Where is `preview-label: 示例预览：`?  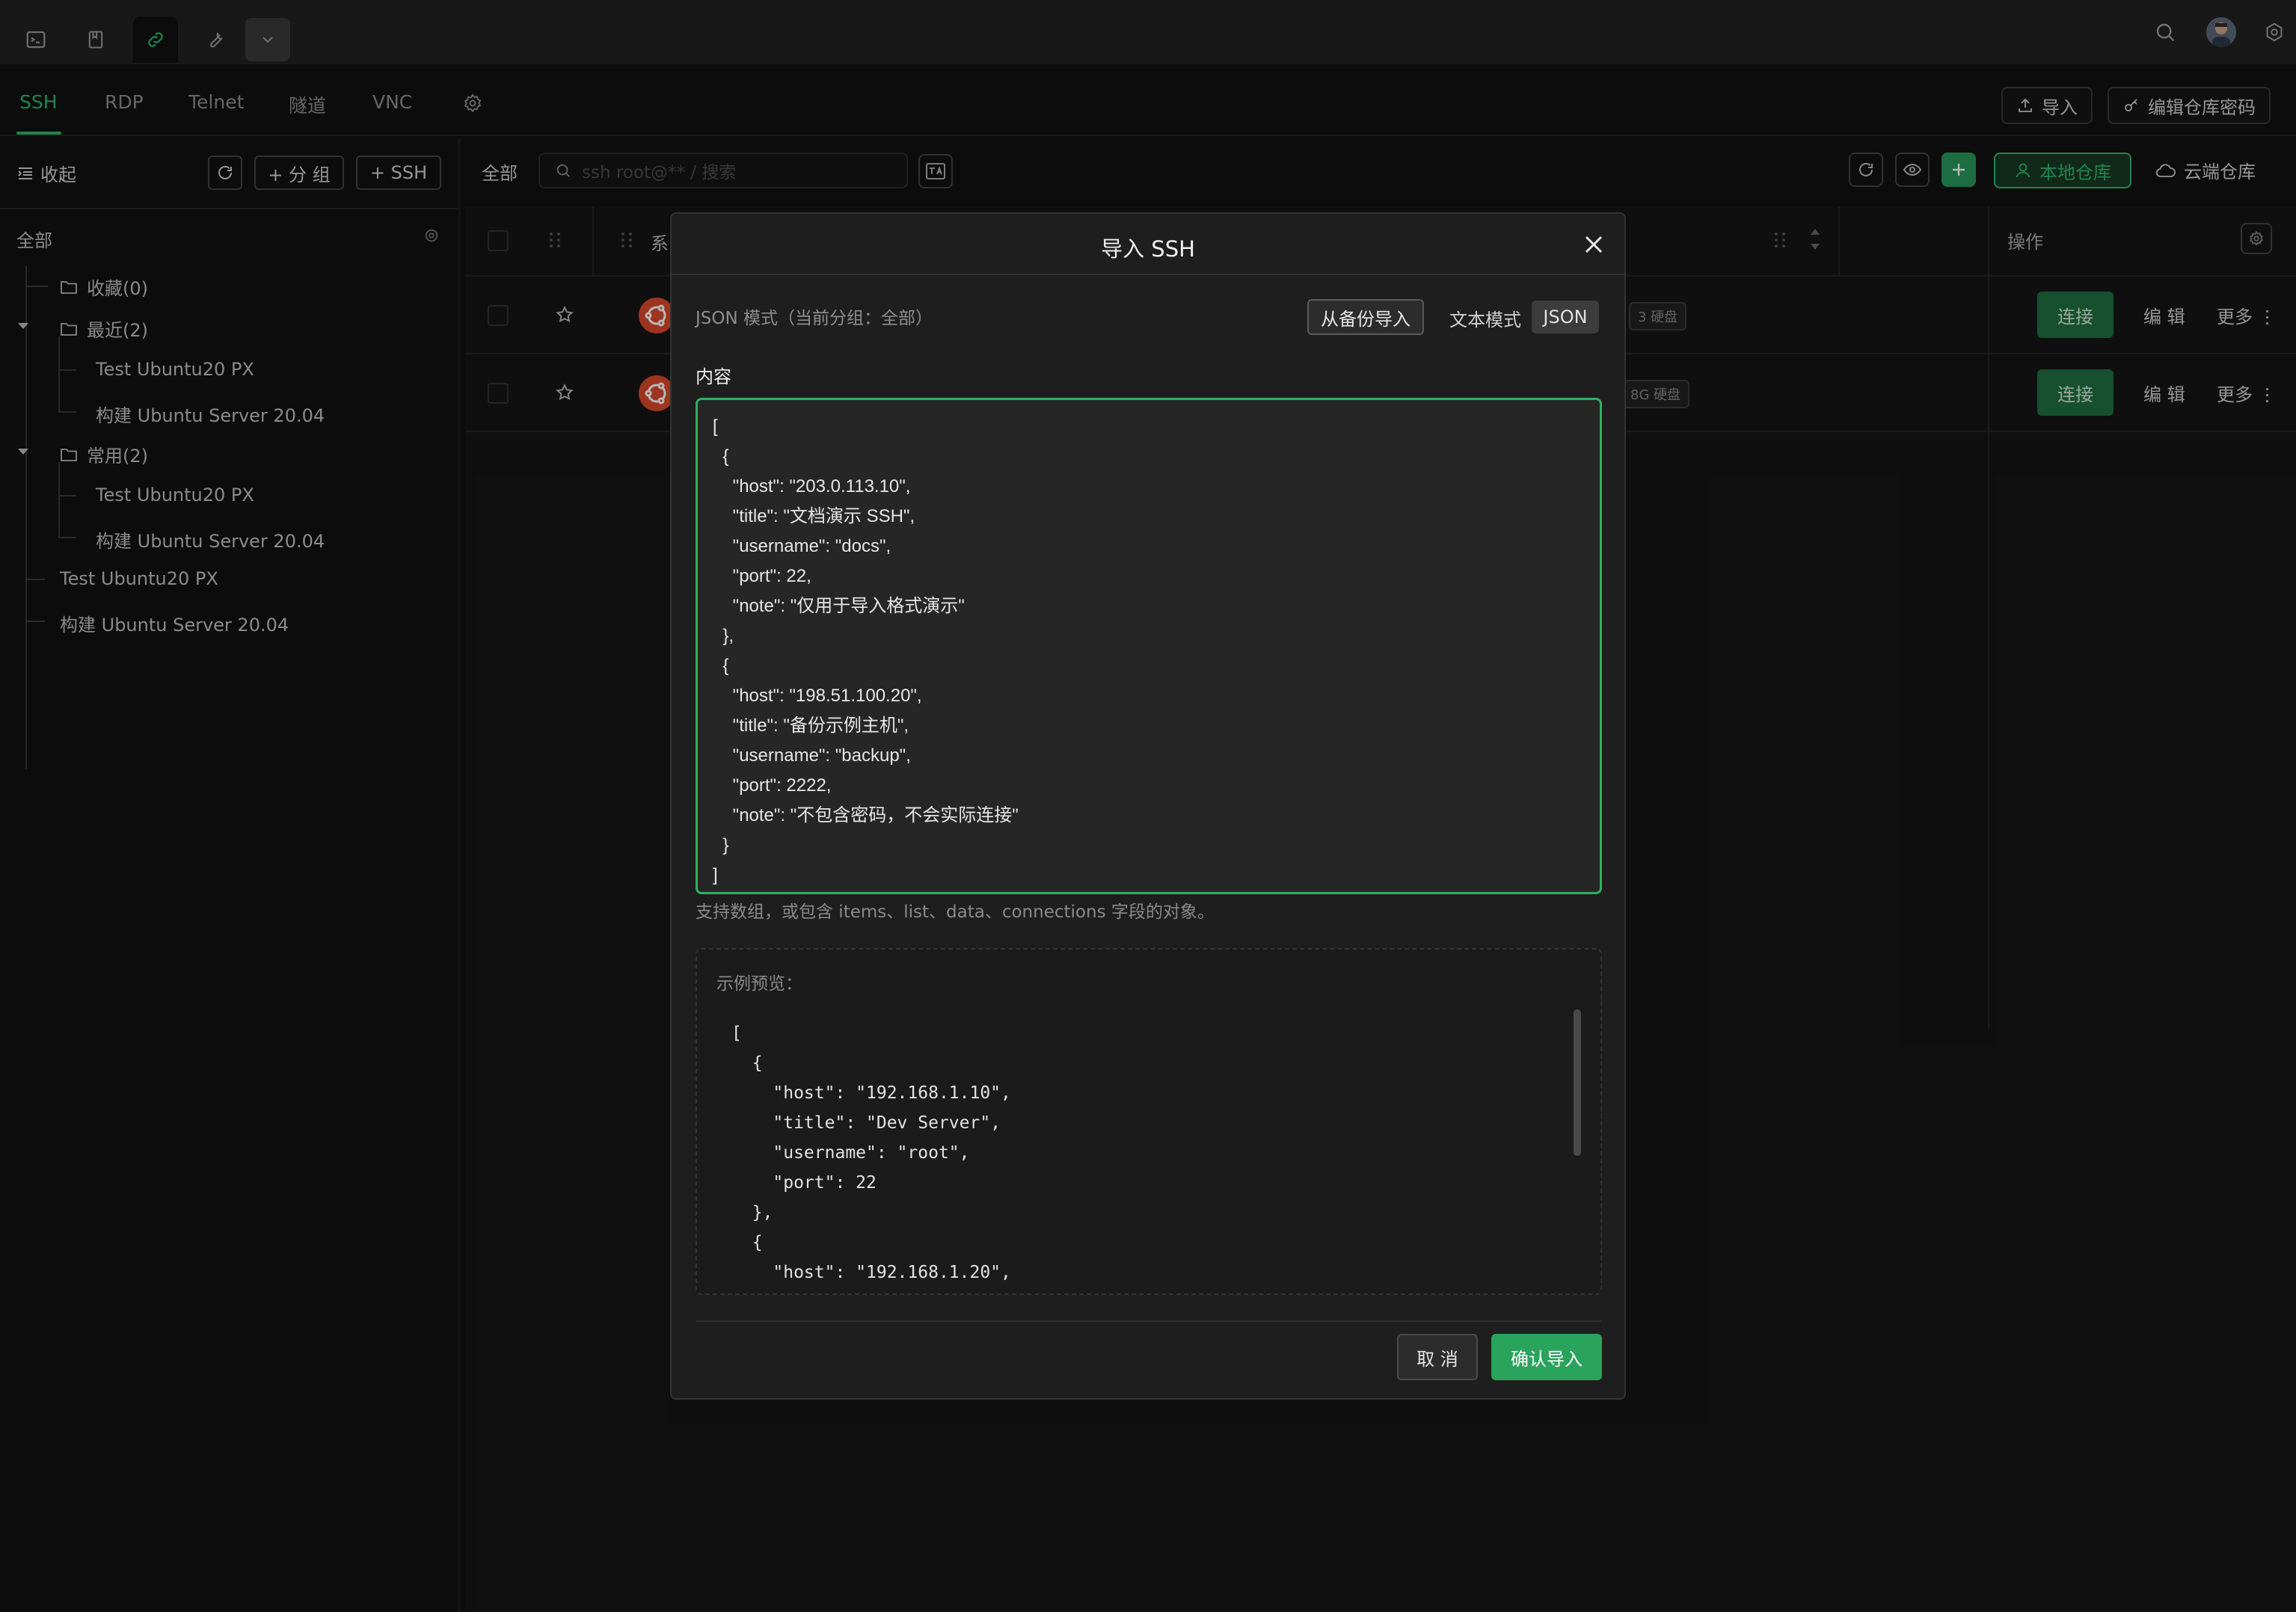 preview-label: 示例预览： is located at coordinates (759, 984).